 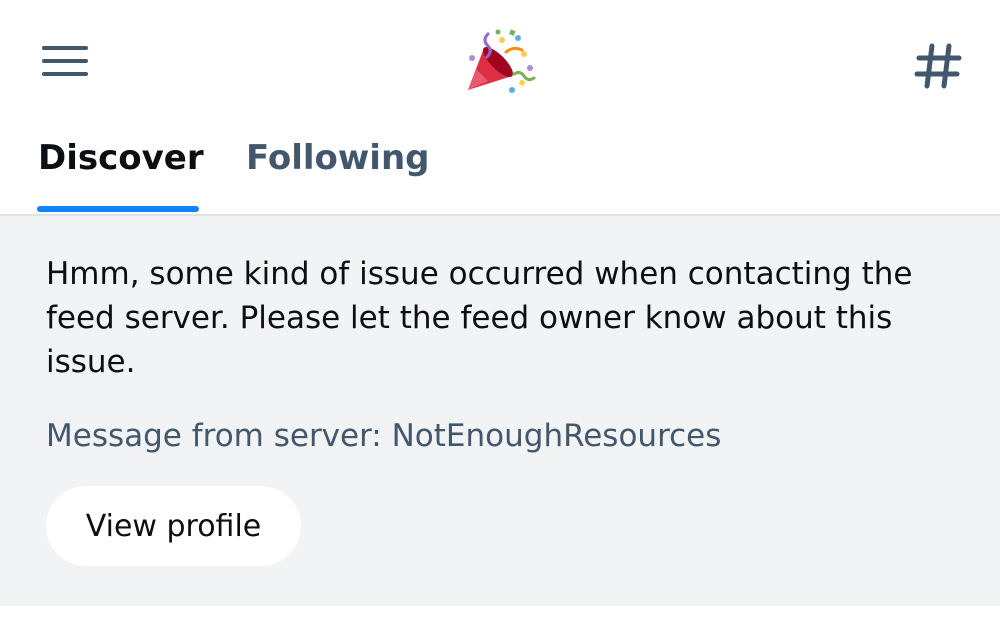 I want to click on selected-tab-indicator, so click(x=118, y=209).